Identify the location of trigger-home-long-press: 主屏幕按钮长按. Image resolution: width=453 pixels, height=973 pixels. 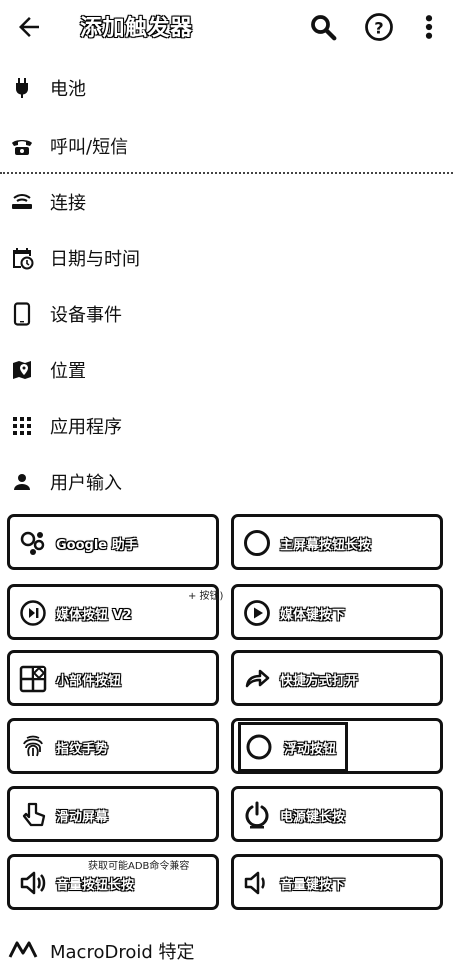
(337, 542).